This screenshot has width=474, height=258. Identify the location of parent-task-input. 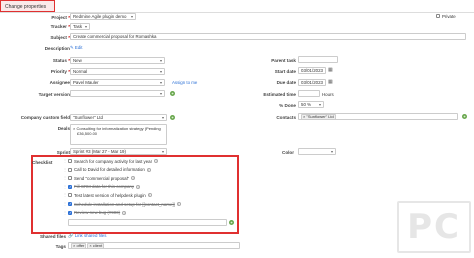
(318, 59).